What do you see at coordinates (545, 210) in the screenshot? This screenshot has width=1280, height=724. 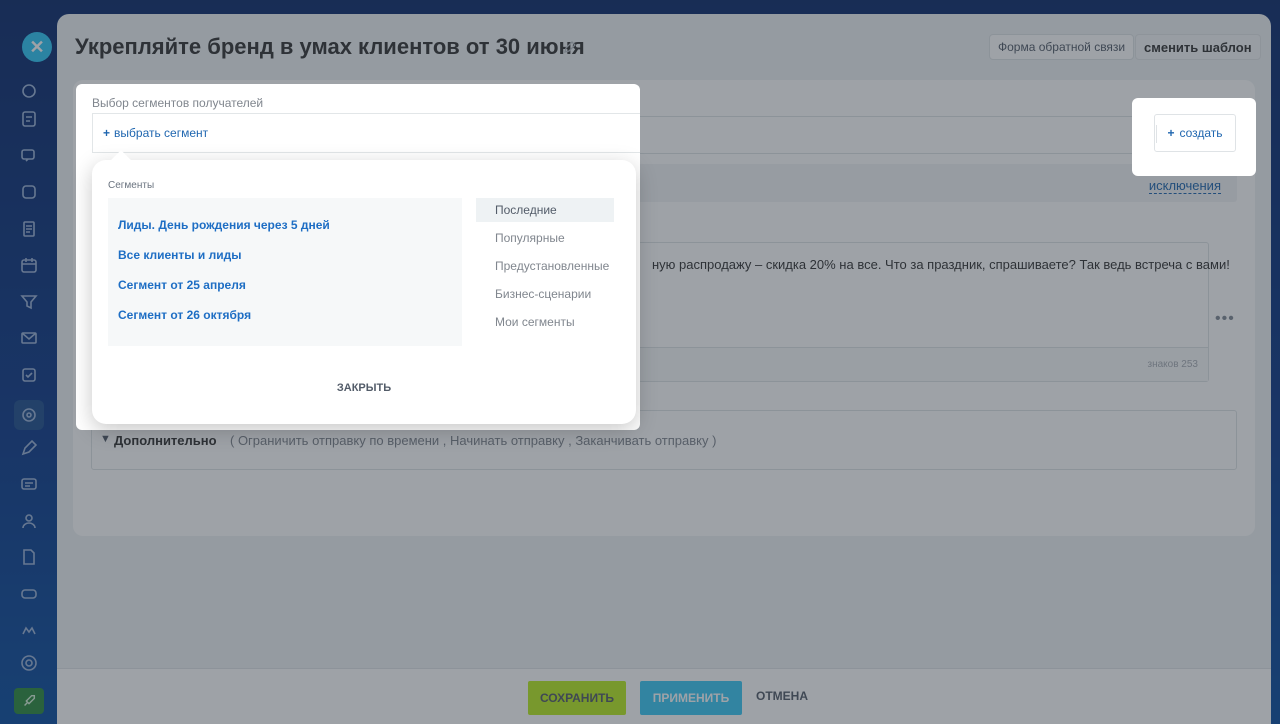 I see `category-recent: Последние` at bounding box center [545, 210].